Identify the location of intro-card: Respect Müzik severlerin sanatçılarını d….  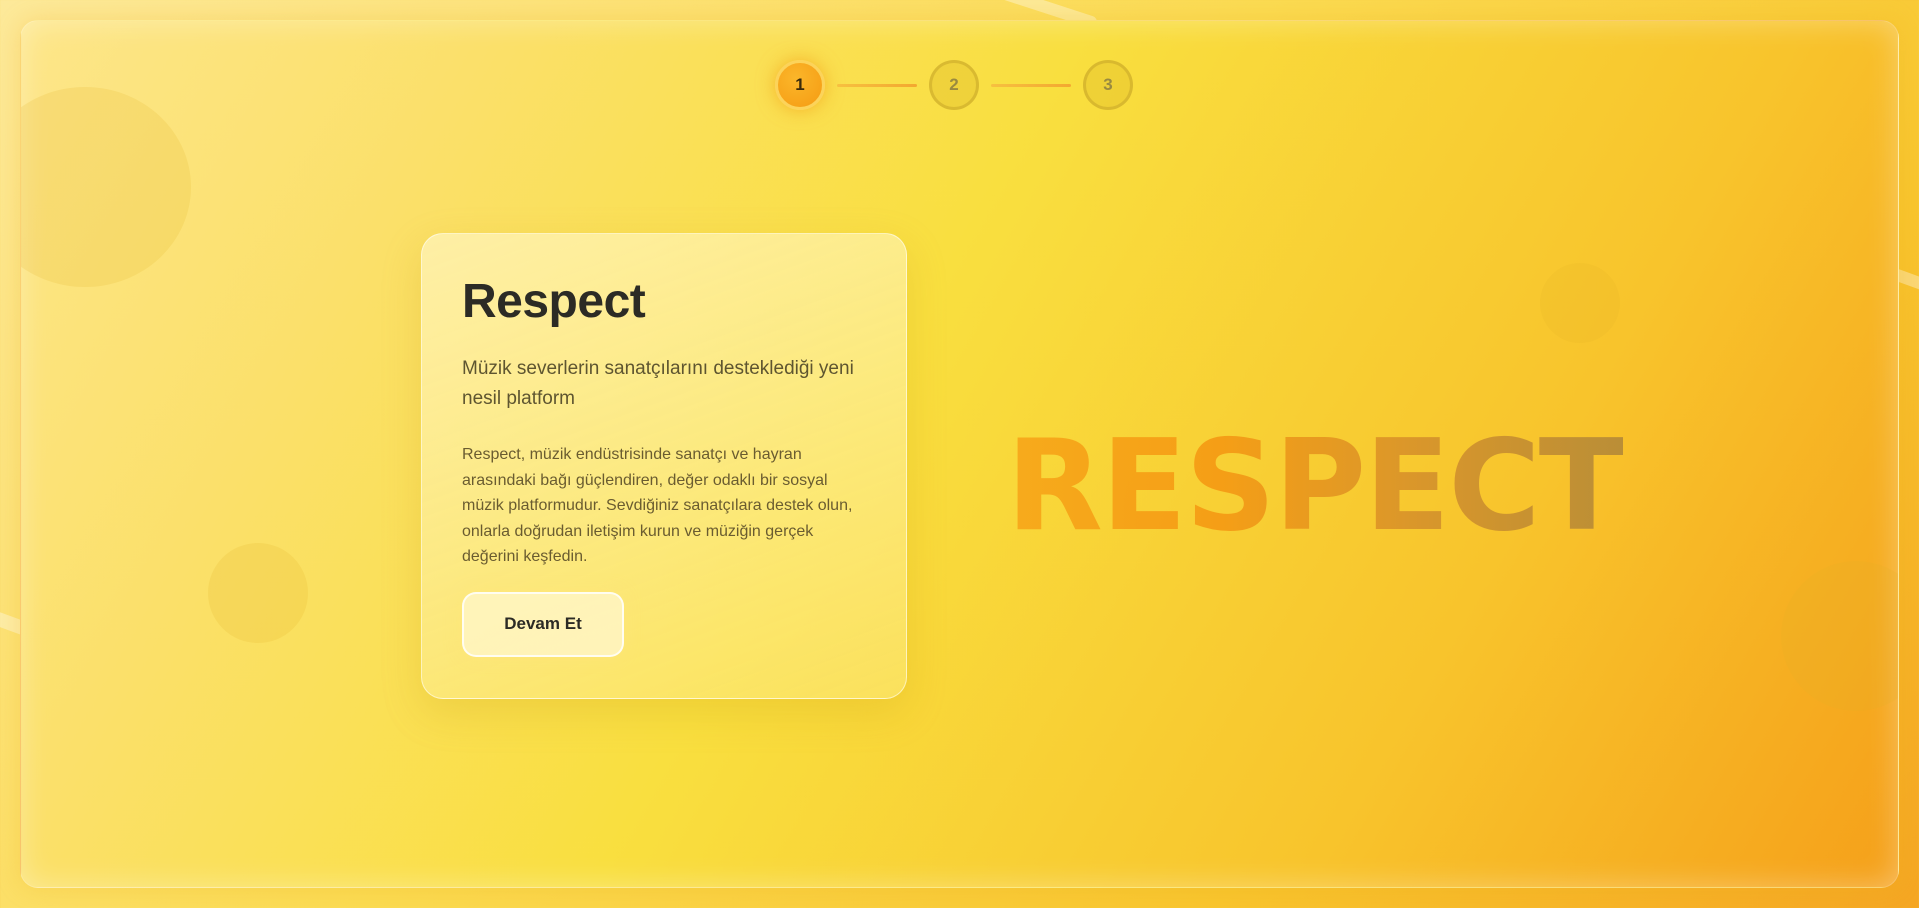
(664, 466).